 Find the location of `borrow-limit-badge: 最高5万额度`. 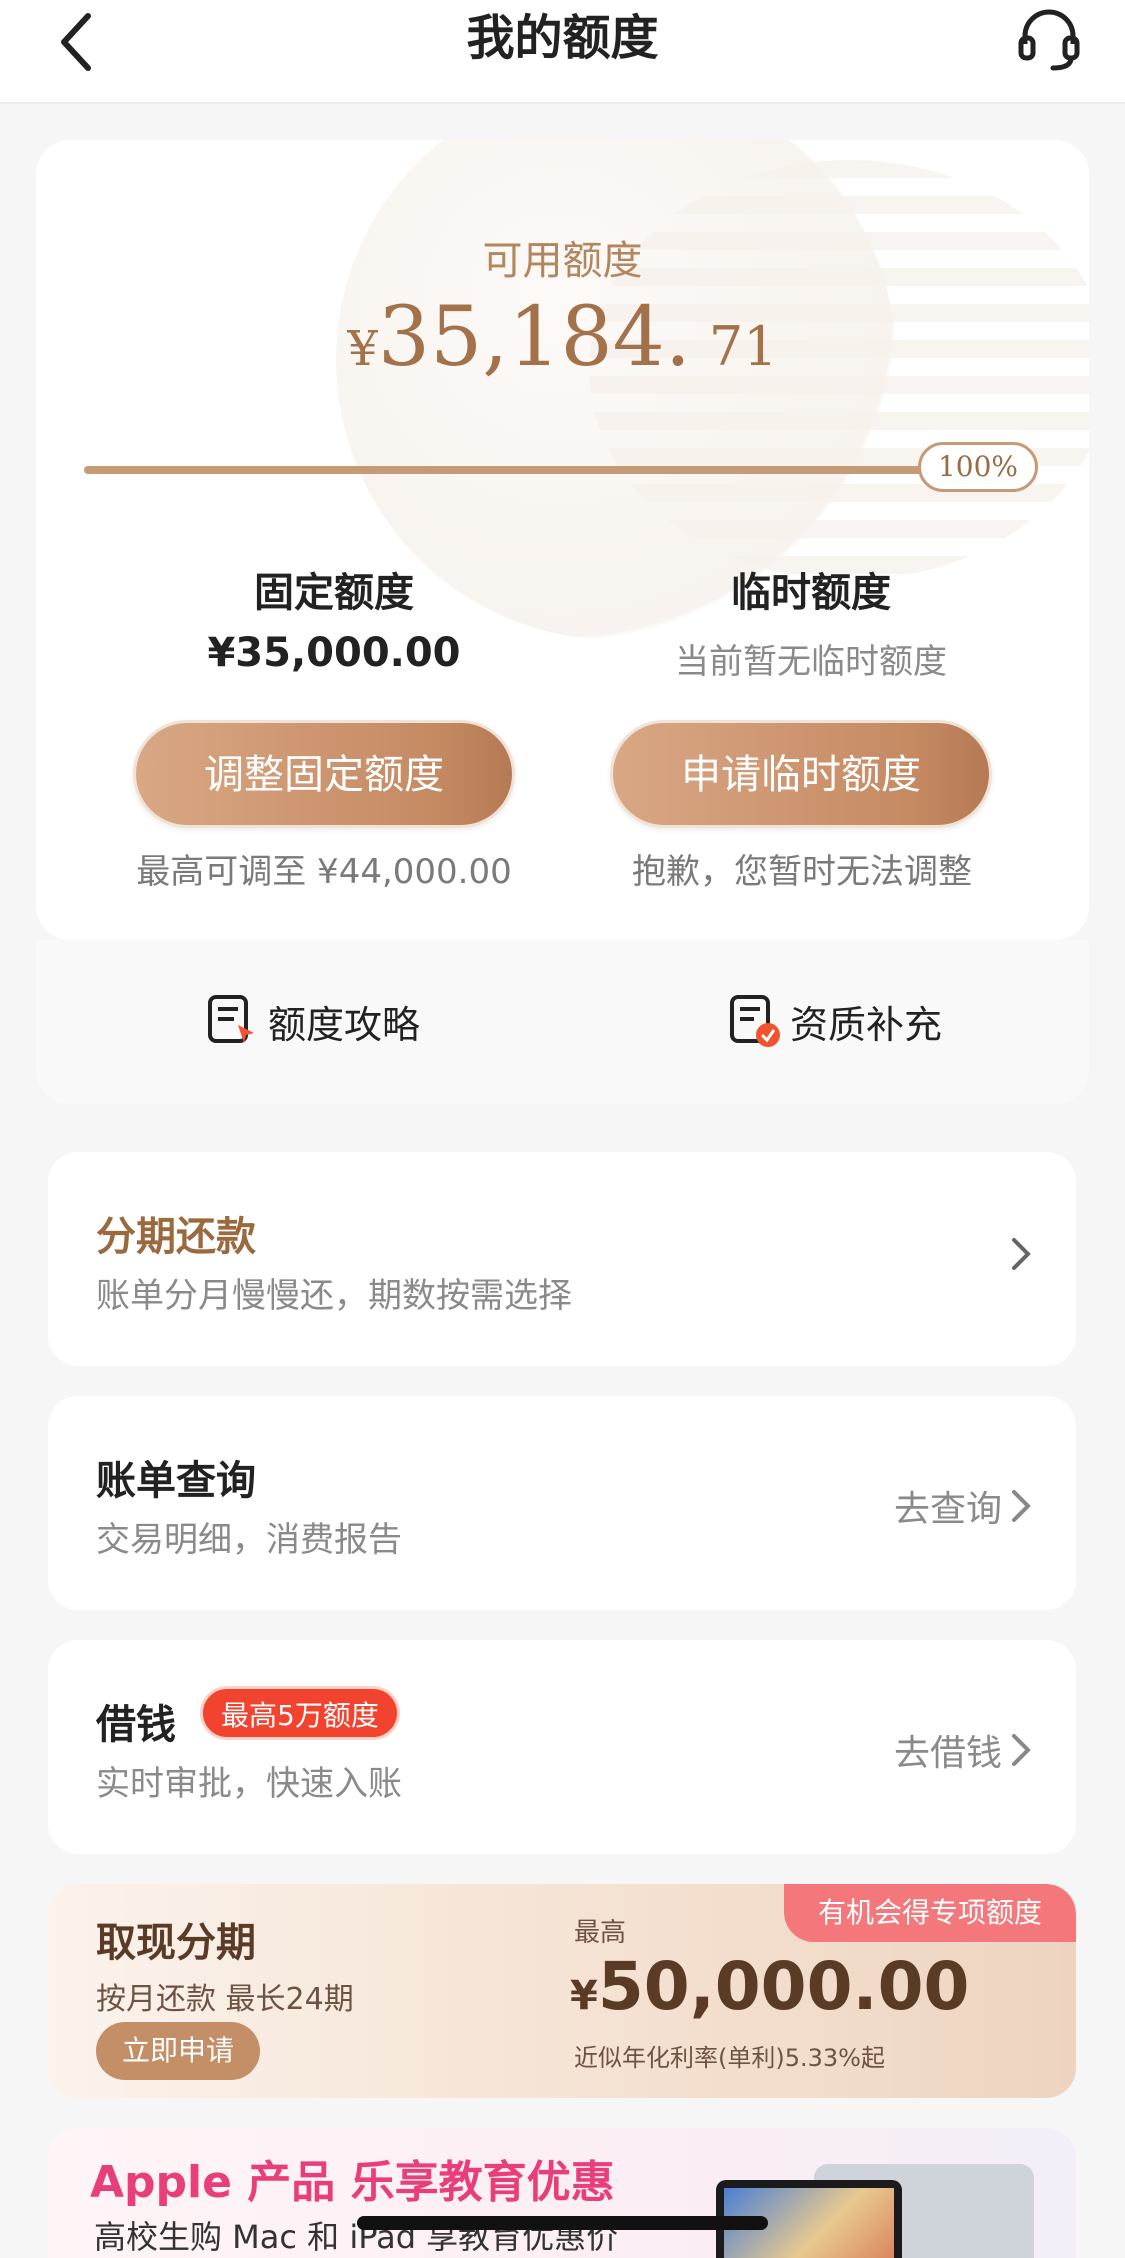

borrow-limit-badge: 最高5万额度 is located at coordinates (300, 1713).